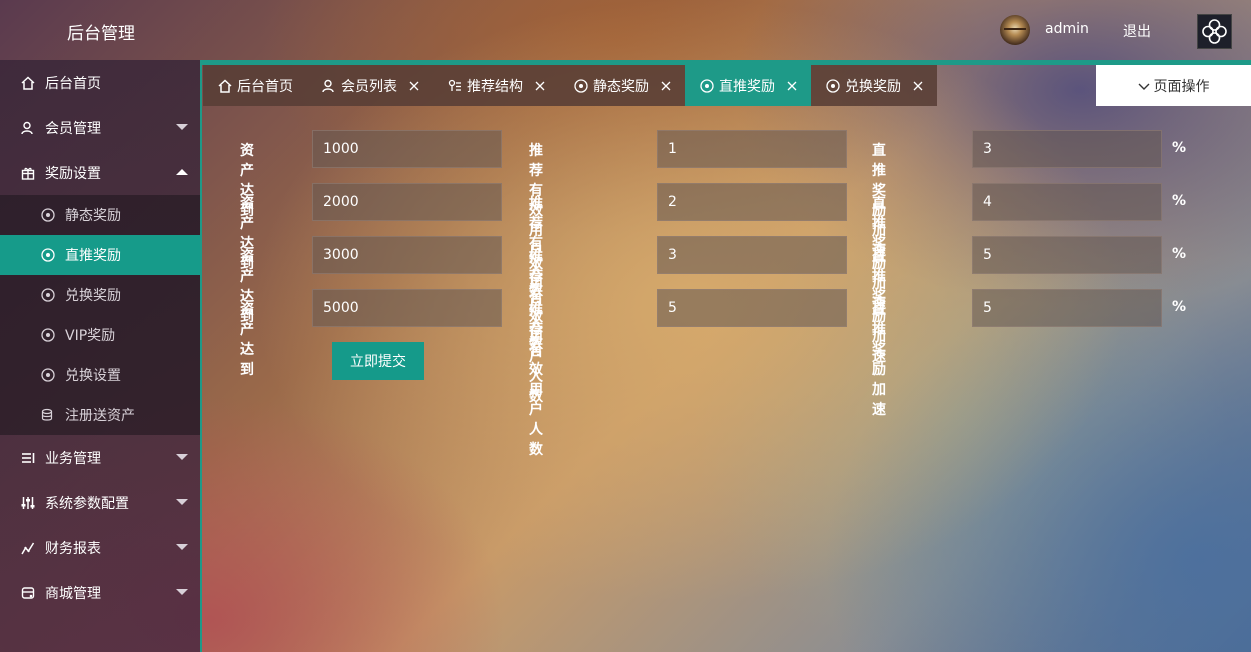  I want to click on tab-label: 兑换奖励, so click(873, 86).